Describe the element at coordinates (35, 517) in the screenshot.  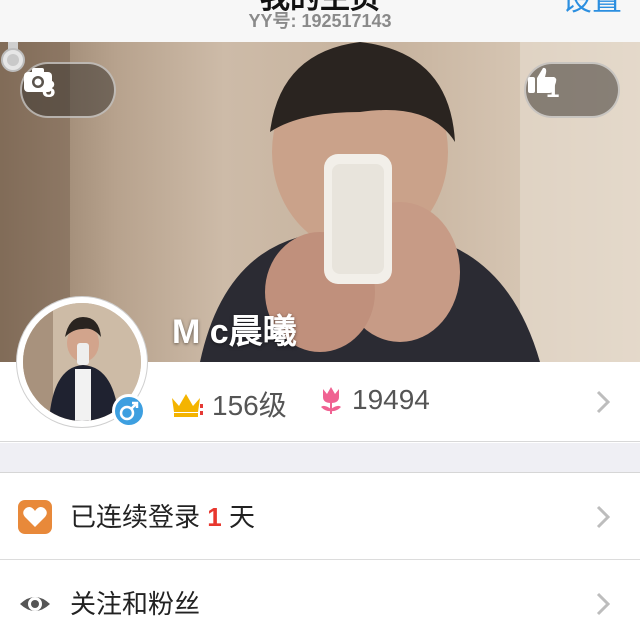
I see `heart-icon` at that location.